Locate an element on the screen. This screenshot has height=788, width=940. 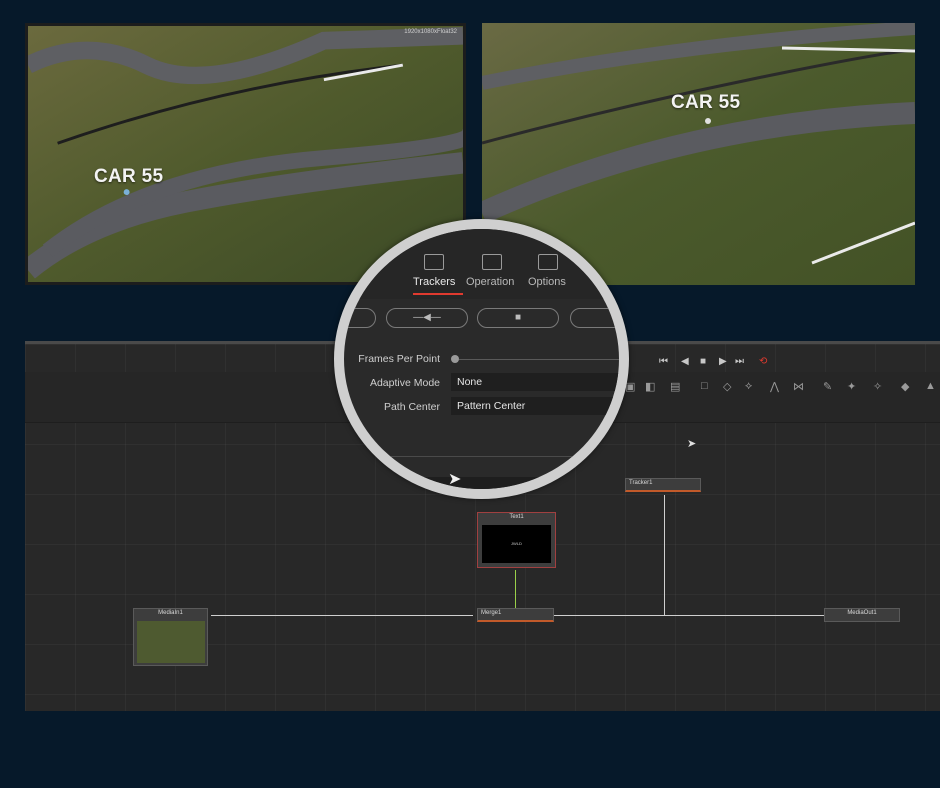
active-tab-indicator is located at coordinates (438, 294).